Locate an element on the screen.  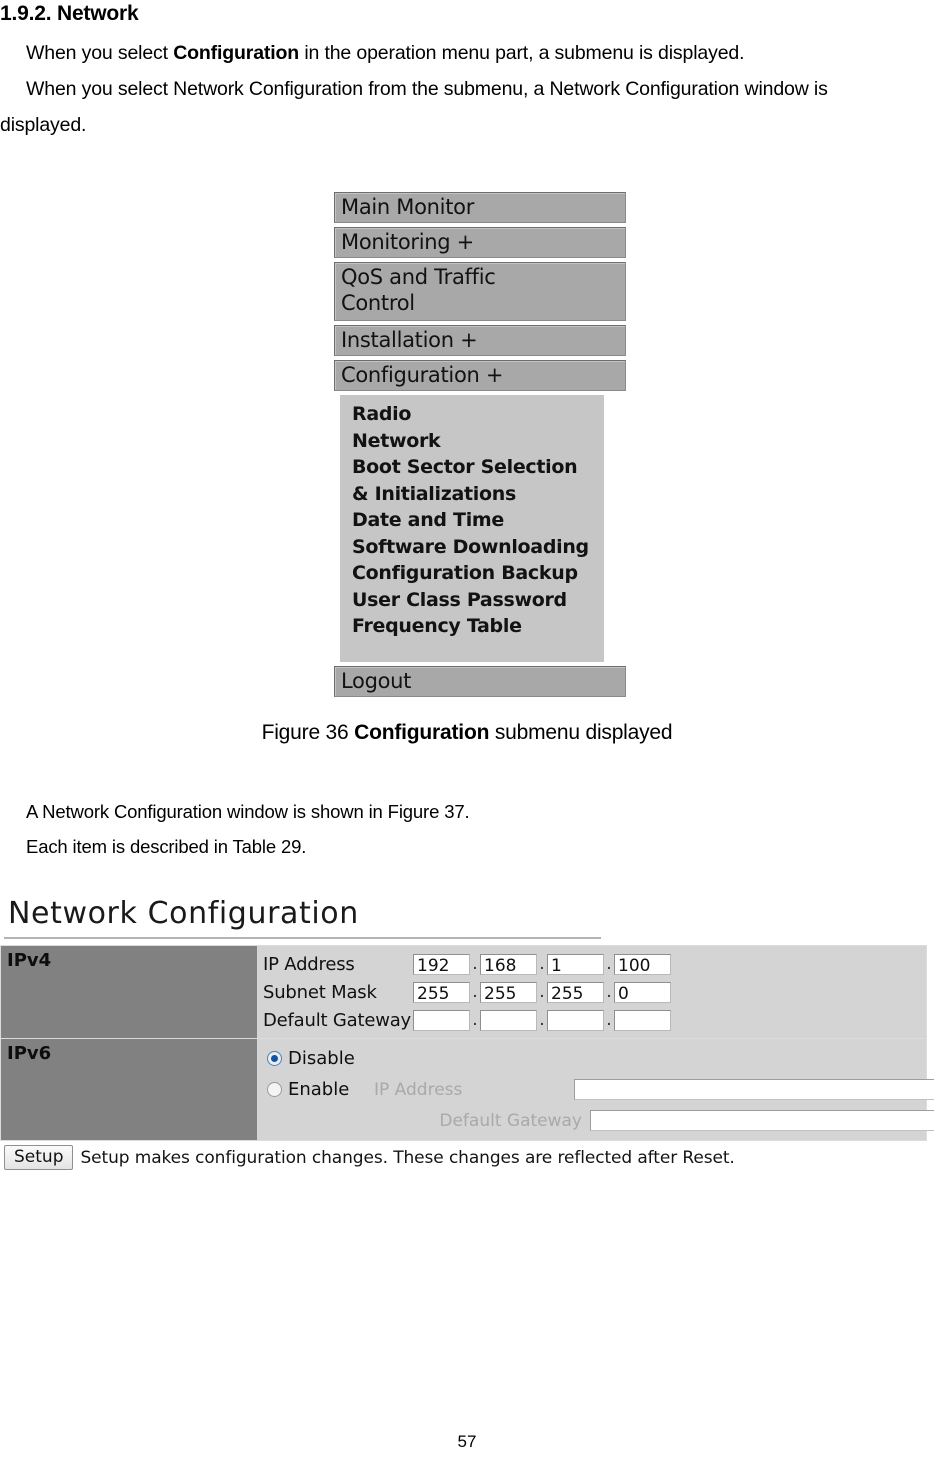
ipv6-disable-label: Disable is located at coordinates (331, 1058).